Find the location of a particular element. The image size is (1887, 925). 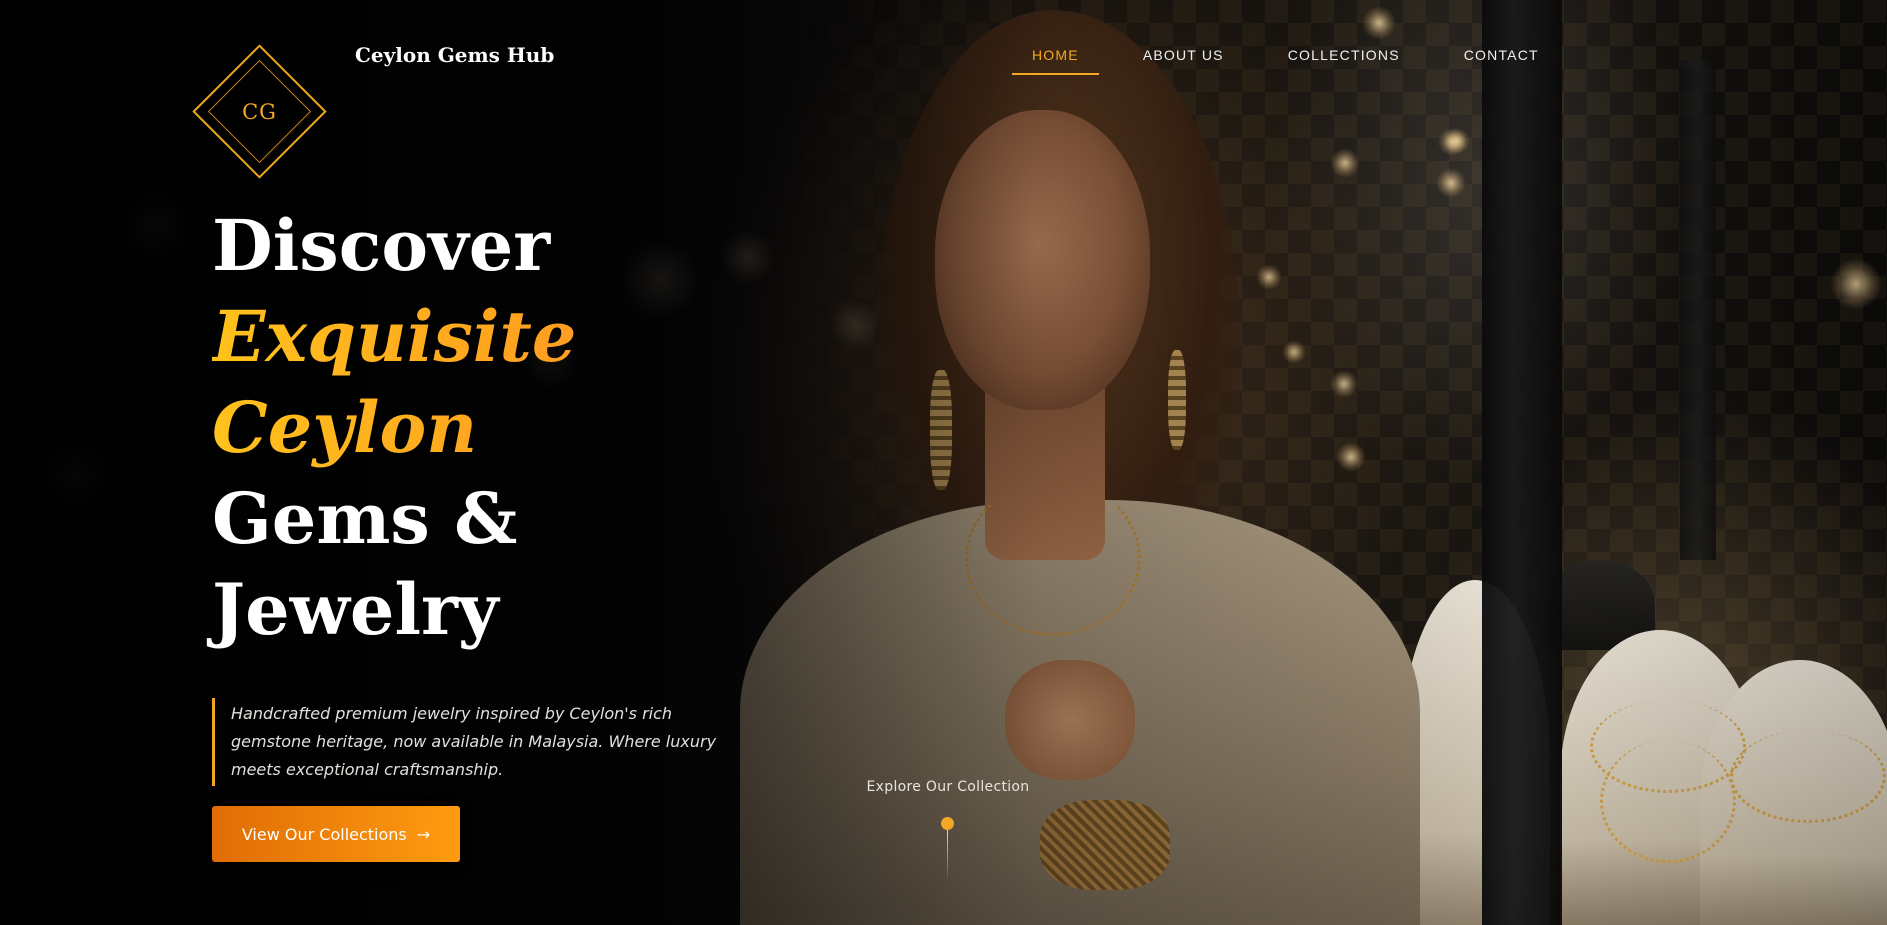

hero-headline: Discover Exquisite Ceylon Gems & Jewelry is located at coordinates (394, 427).